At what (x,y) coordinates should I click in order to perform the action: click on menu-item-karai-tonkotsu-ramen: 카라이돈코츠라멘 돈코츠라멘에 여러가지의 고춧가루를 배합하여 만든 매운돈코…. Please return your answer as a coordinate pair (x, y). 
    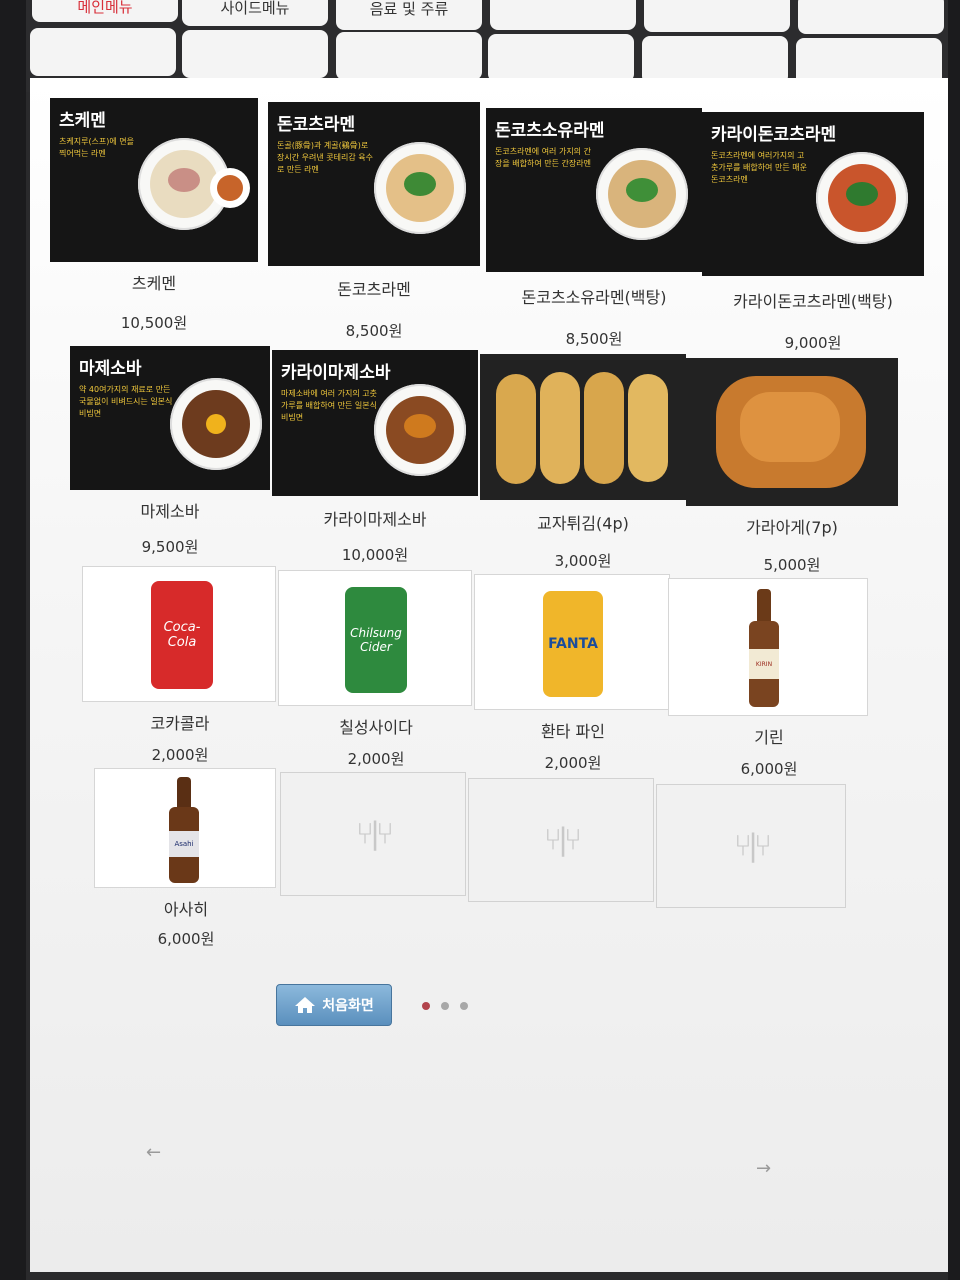
    Looking at the image, I should click on (813, 232).